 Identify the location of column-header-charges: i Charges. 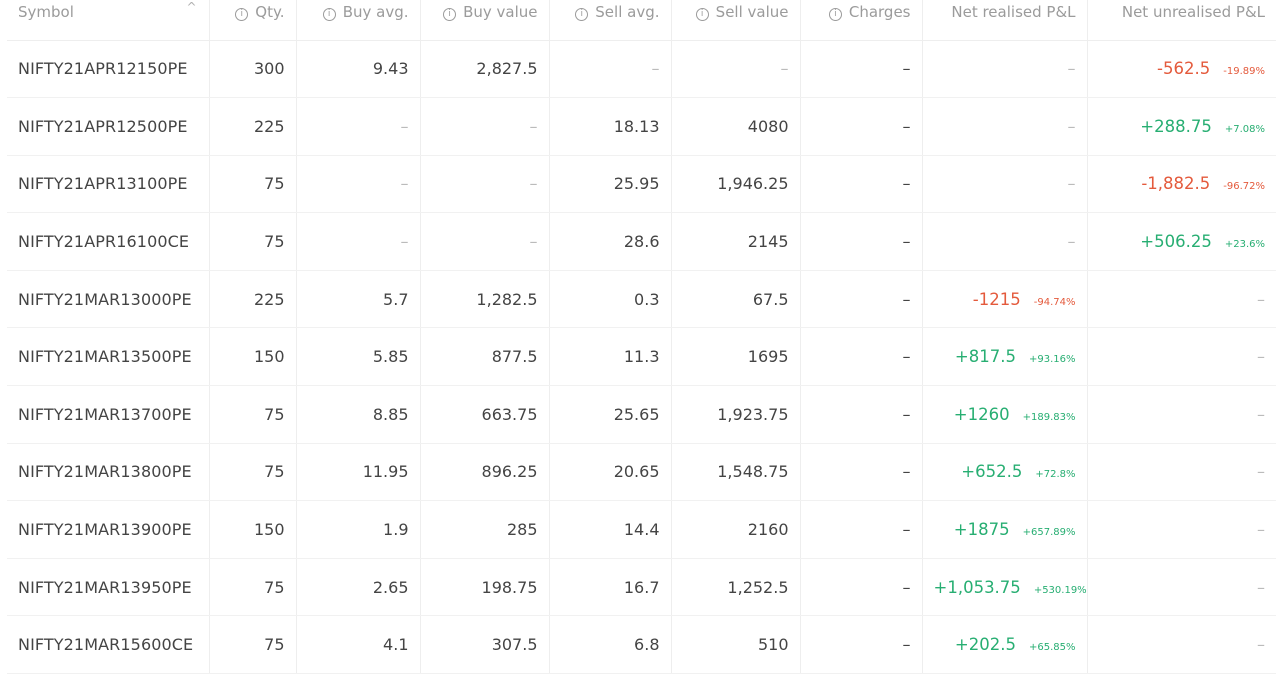
(861, 20).